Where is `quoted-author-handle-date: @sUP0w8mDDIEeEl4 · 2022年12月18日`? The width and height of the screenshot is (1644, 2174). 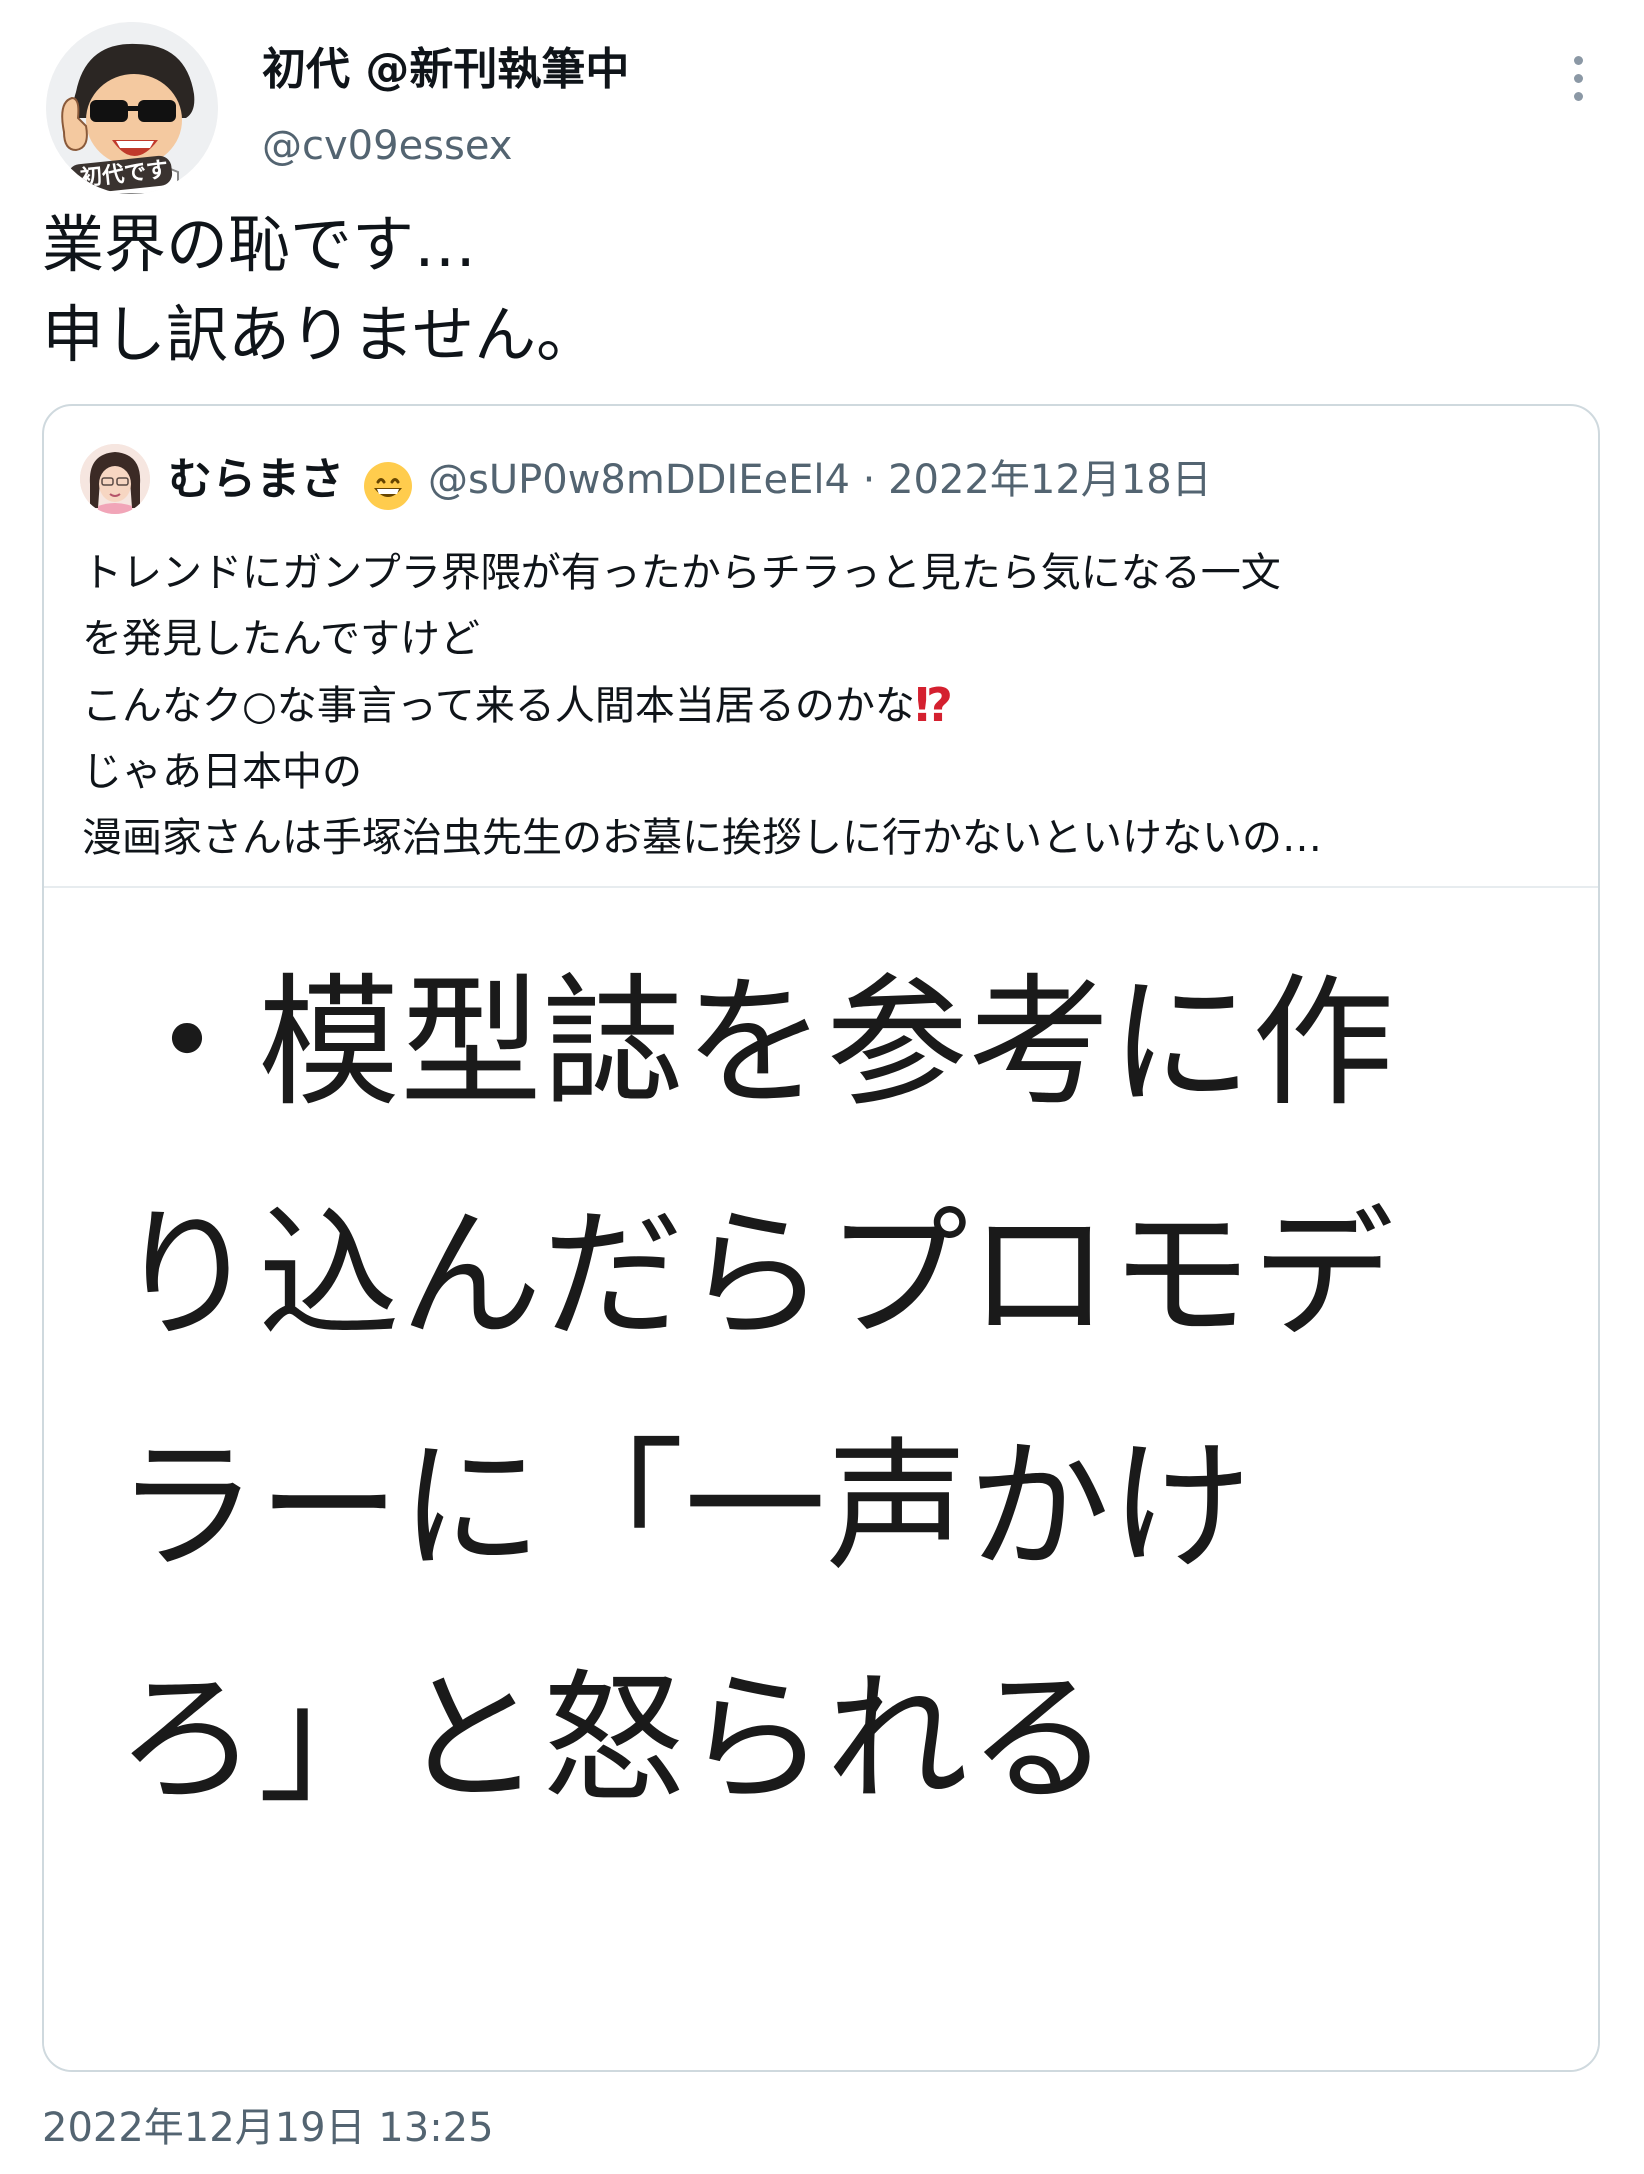 quoted-author-handle-date: @sUP0w8mDDIEeEl4 · 2022年12月18日 is located at coordinates (820, 480).